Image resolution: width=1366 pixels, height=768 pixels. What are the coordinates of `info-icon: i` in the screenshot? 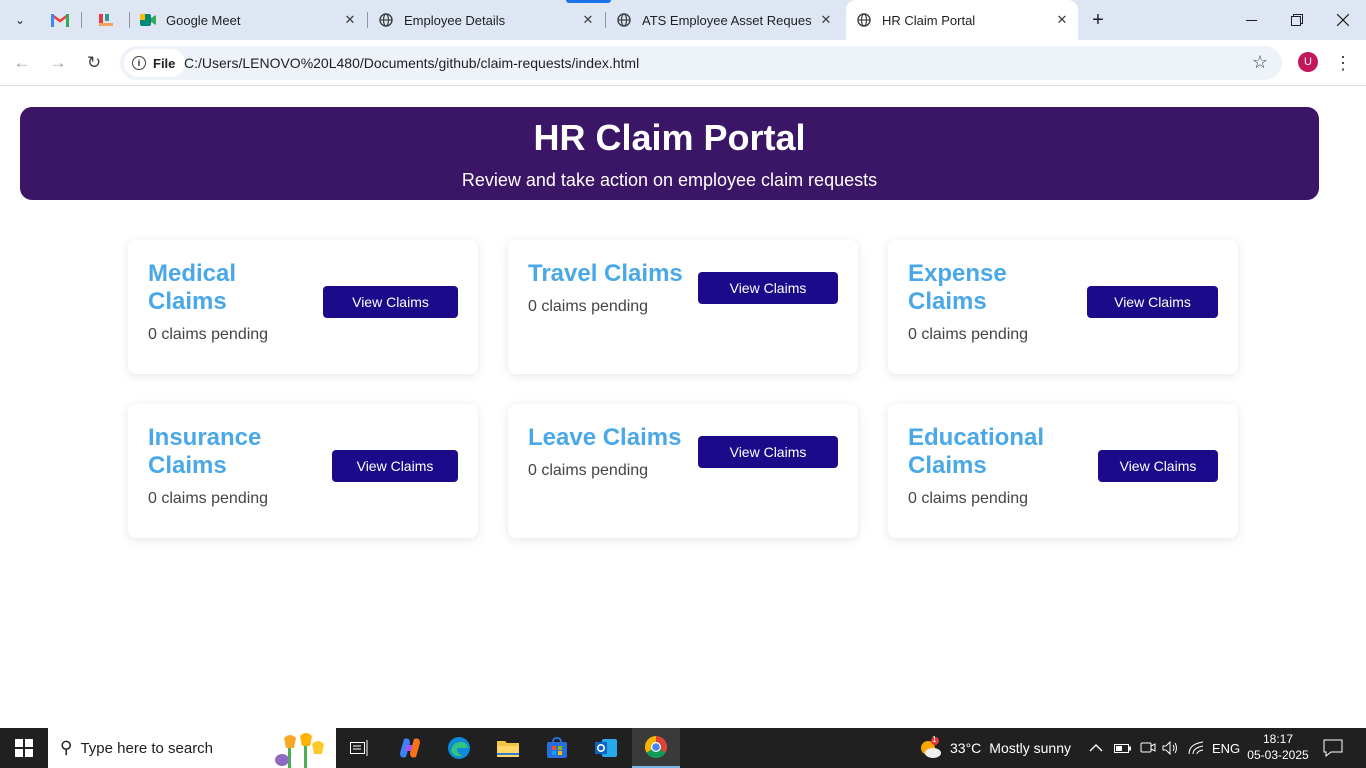 It's located at (139, 63).